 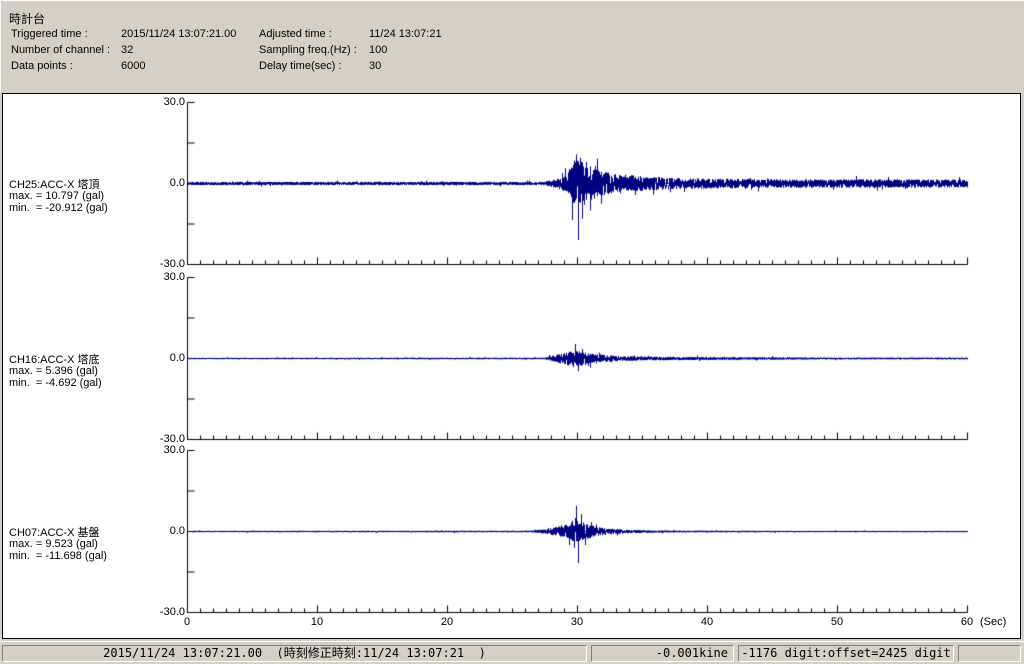 What do you see at coordinates (58, 556) in the screenshot?
I see `ch07-min-value: min. = -11.698 (gal)` at bounding box center [58, 556].